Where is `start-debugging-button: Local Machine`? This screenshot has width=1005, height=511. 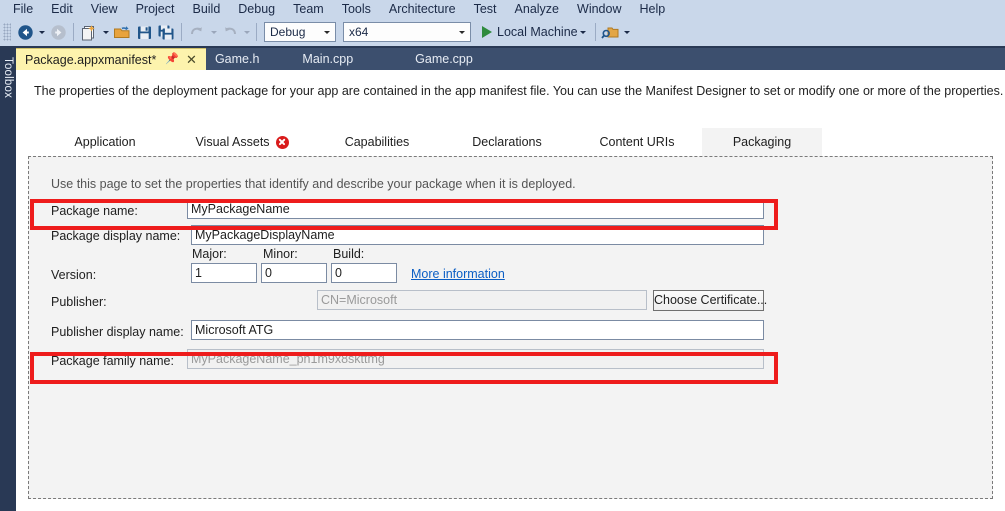
start-debugging-button: Local Machine is located at coordinates (535, 32).